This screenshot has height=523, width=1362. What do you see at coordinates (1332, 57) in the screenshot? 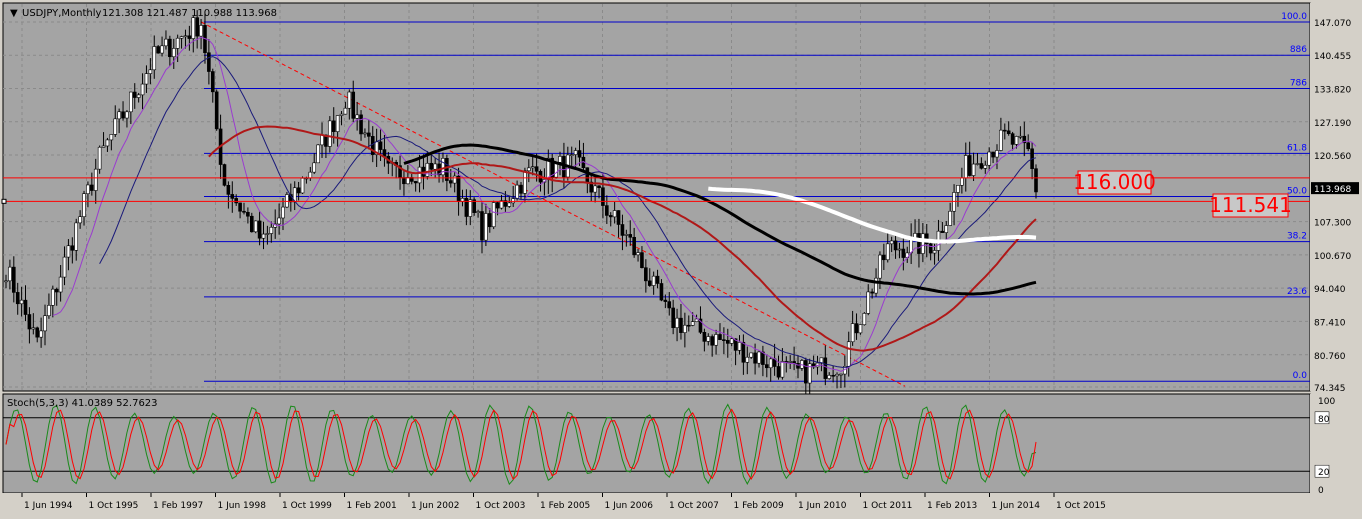
I see `price-tick-label: 140.455` at bounding box center [1332, 57].